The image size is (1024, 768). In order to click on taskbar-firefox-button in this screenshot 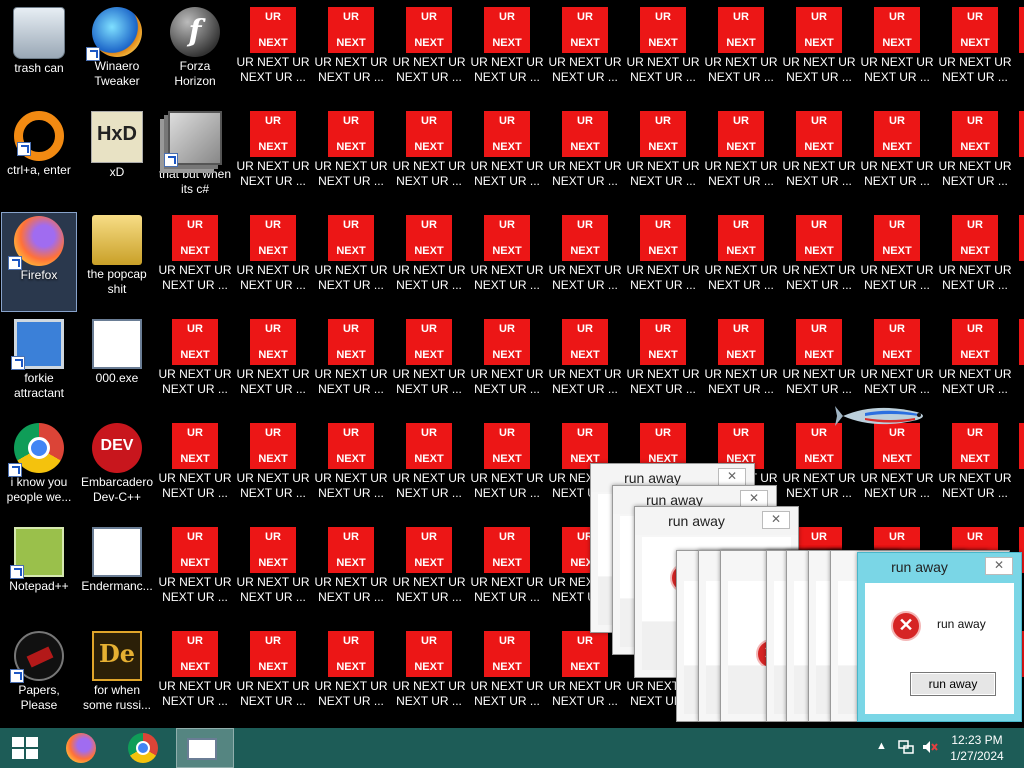, I will do `click(81, 748)`.